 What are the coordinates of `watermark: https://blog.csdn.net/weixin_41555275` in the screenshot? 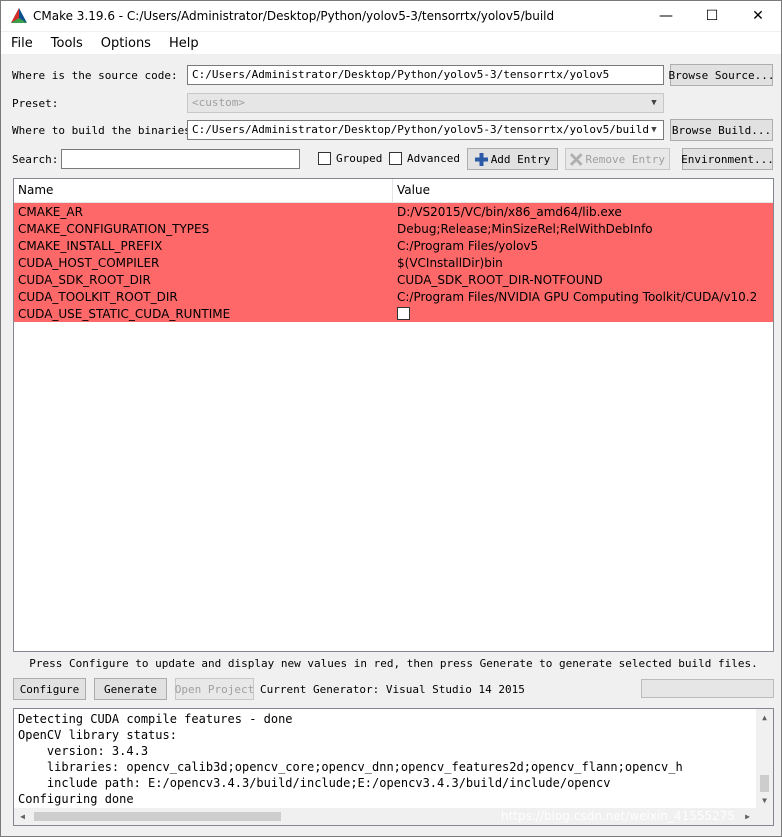 It's located at (618, 816).